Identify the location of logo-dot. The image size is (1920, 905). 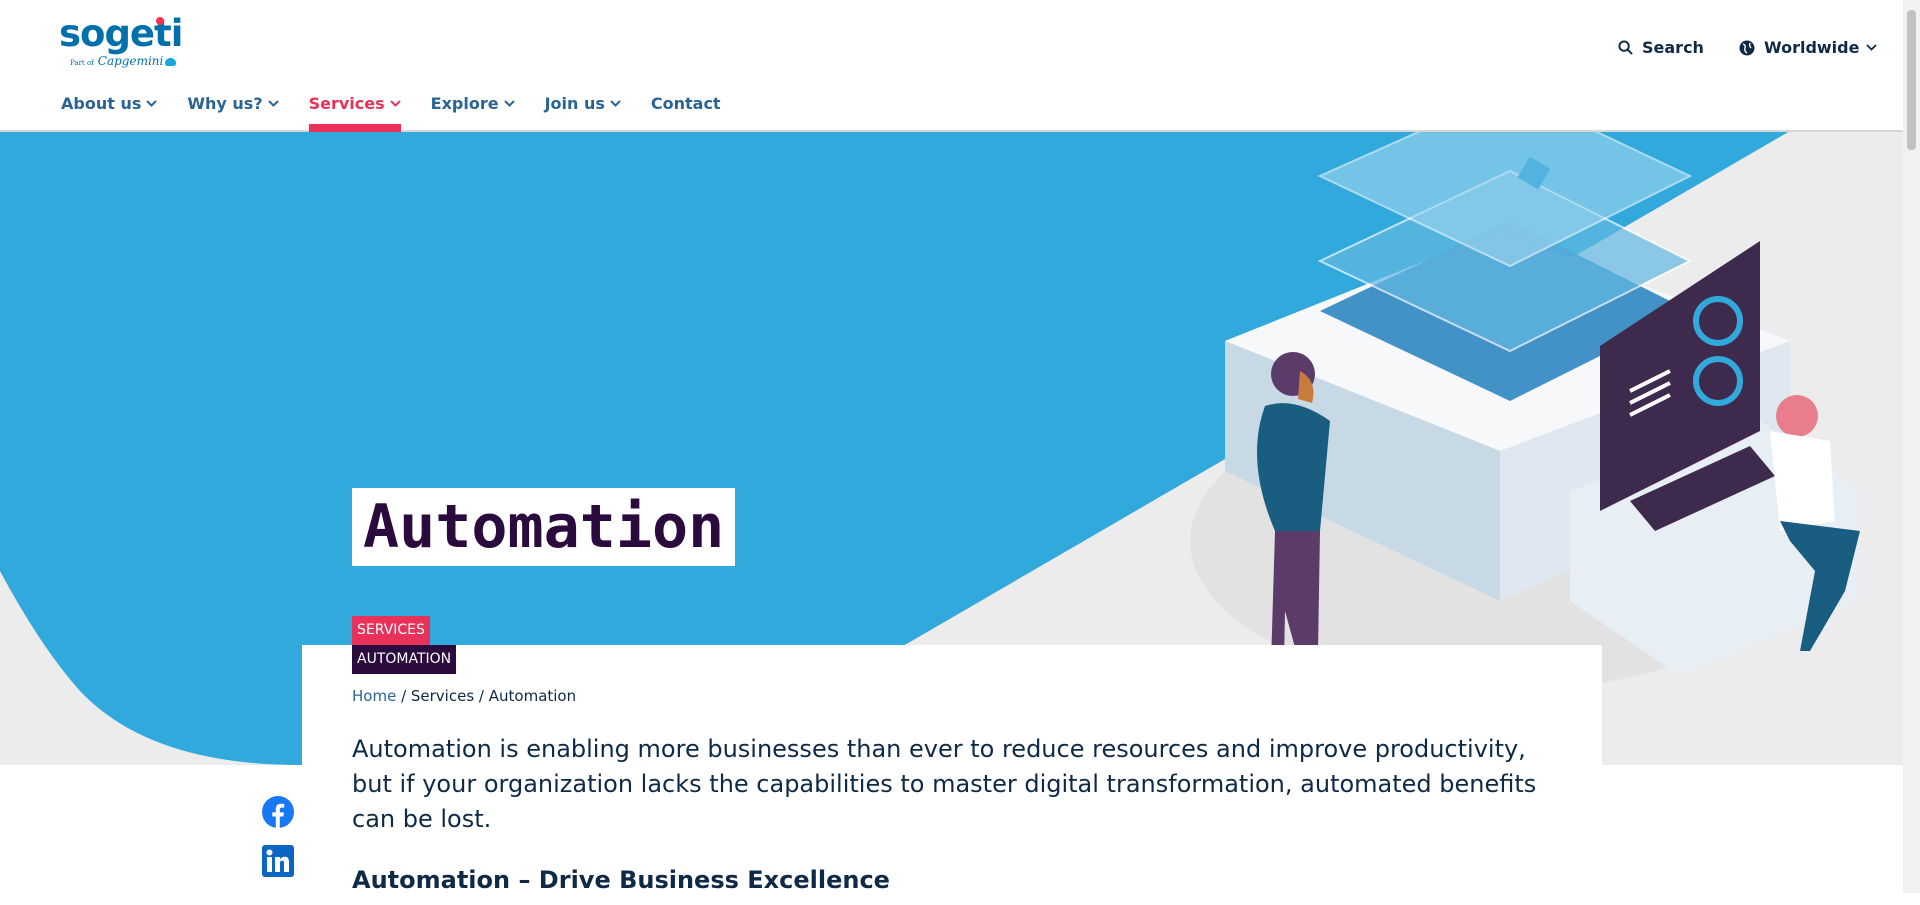
(160, 21).